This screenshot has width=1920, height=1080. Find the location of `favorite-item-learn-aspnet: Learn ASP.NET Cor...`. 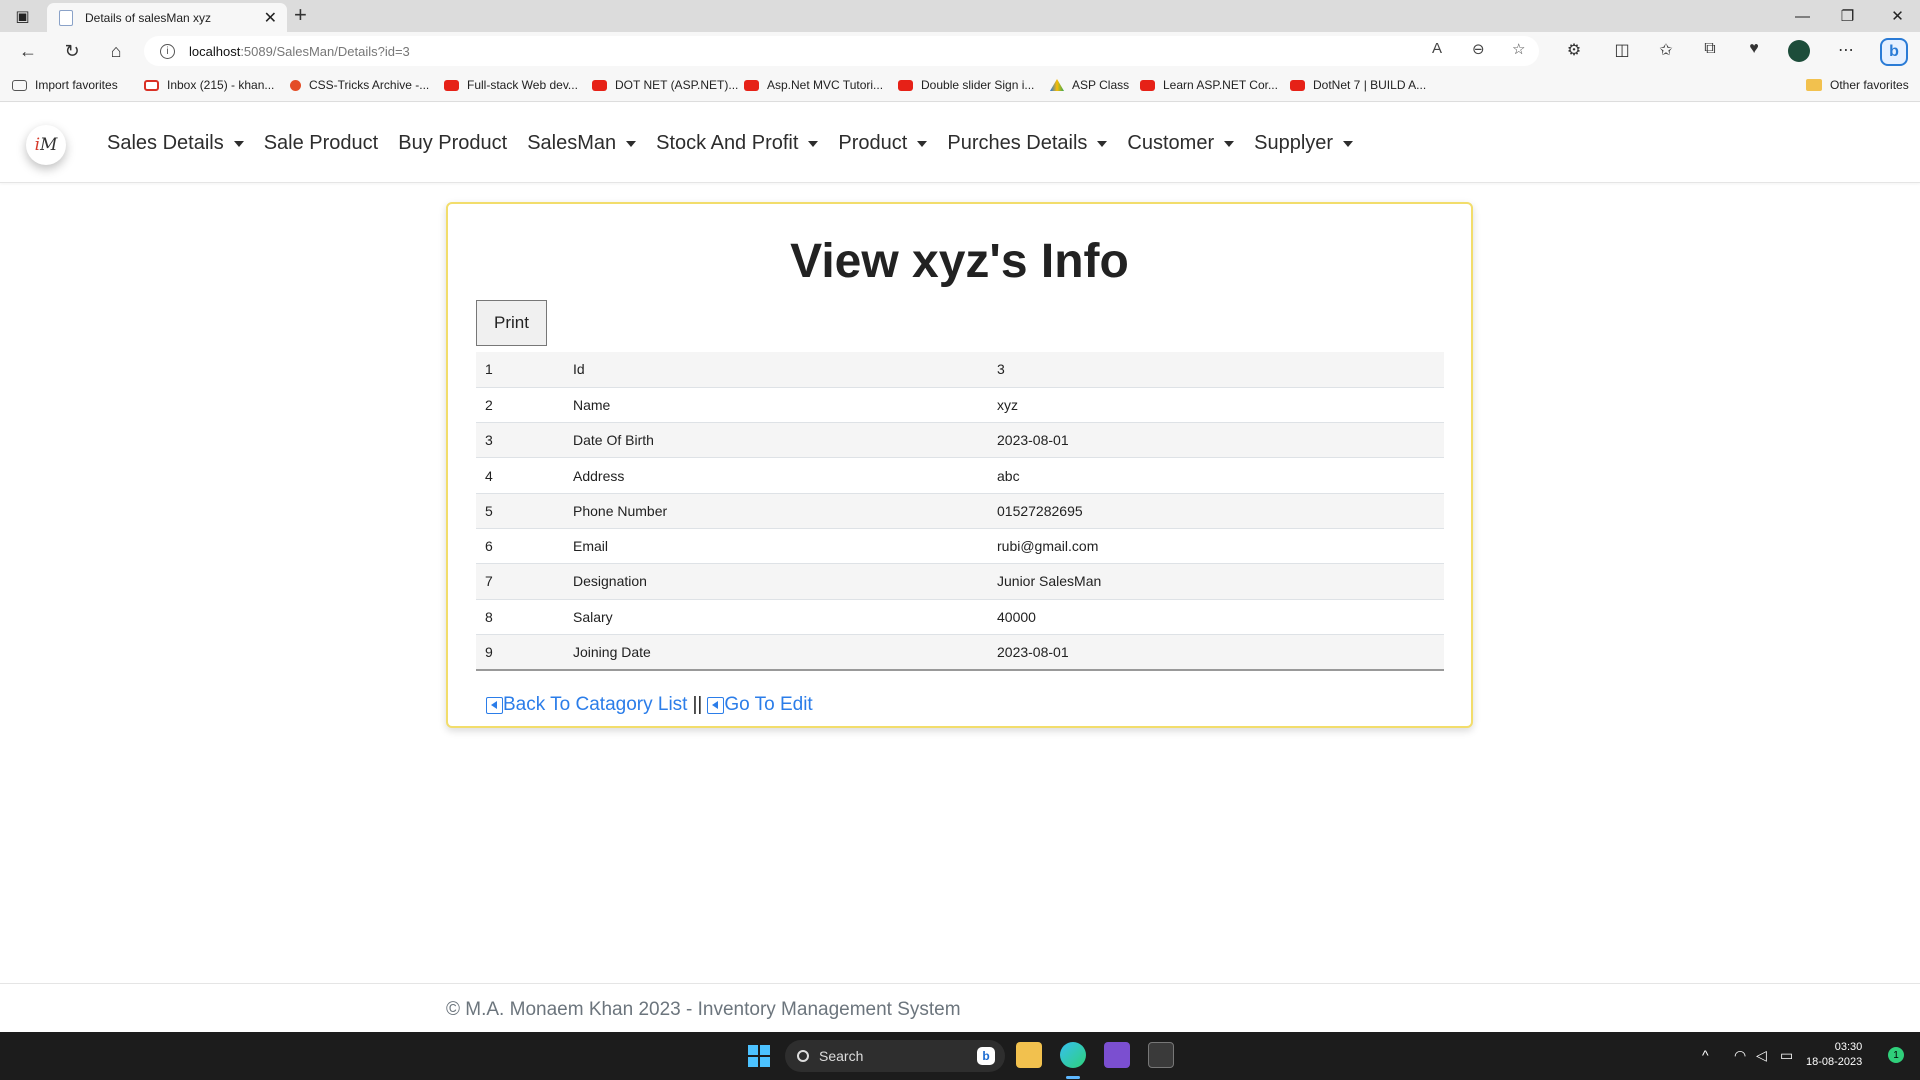

favorite-item-learn-aspnet: Learn ASP.NET Cor... is located at coordinates (1209, 85).